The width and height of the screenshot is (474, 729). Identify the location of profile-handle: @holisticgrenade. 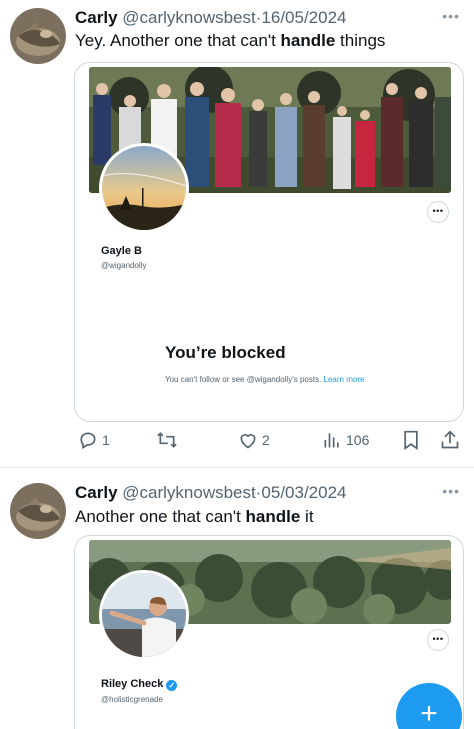
(132, 699).